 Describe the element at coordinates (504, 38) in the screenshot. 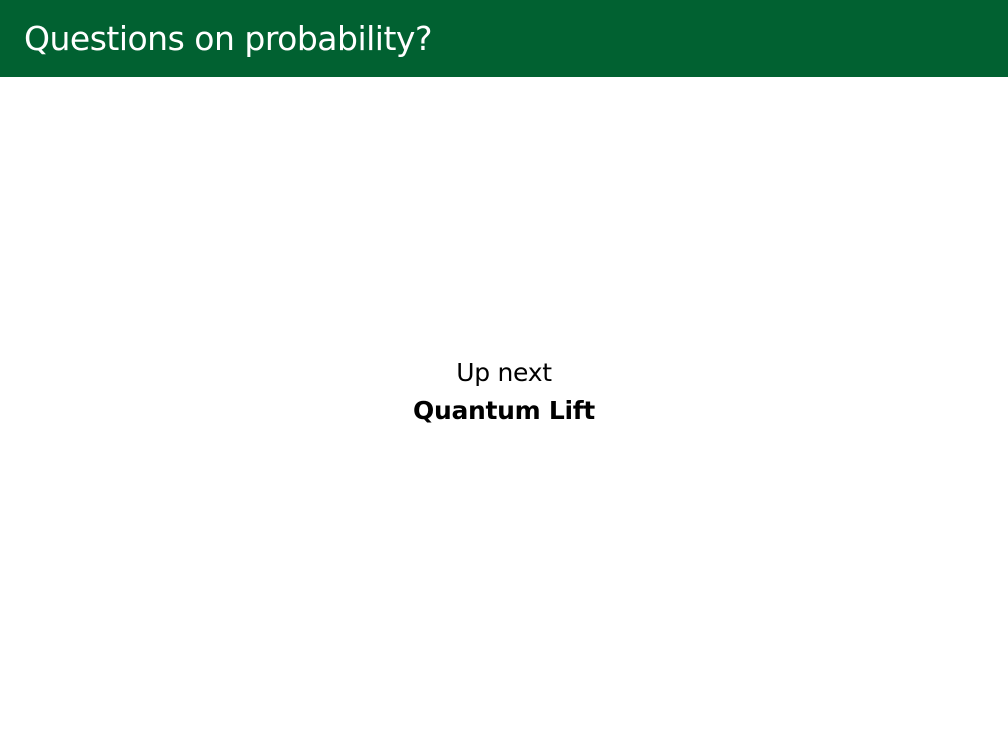

I see `title-bar: Questions on probability?` at that location.